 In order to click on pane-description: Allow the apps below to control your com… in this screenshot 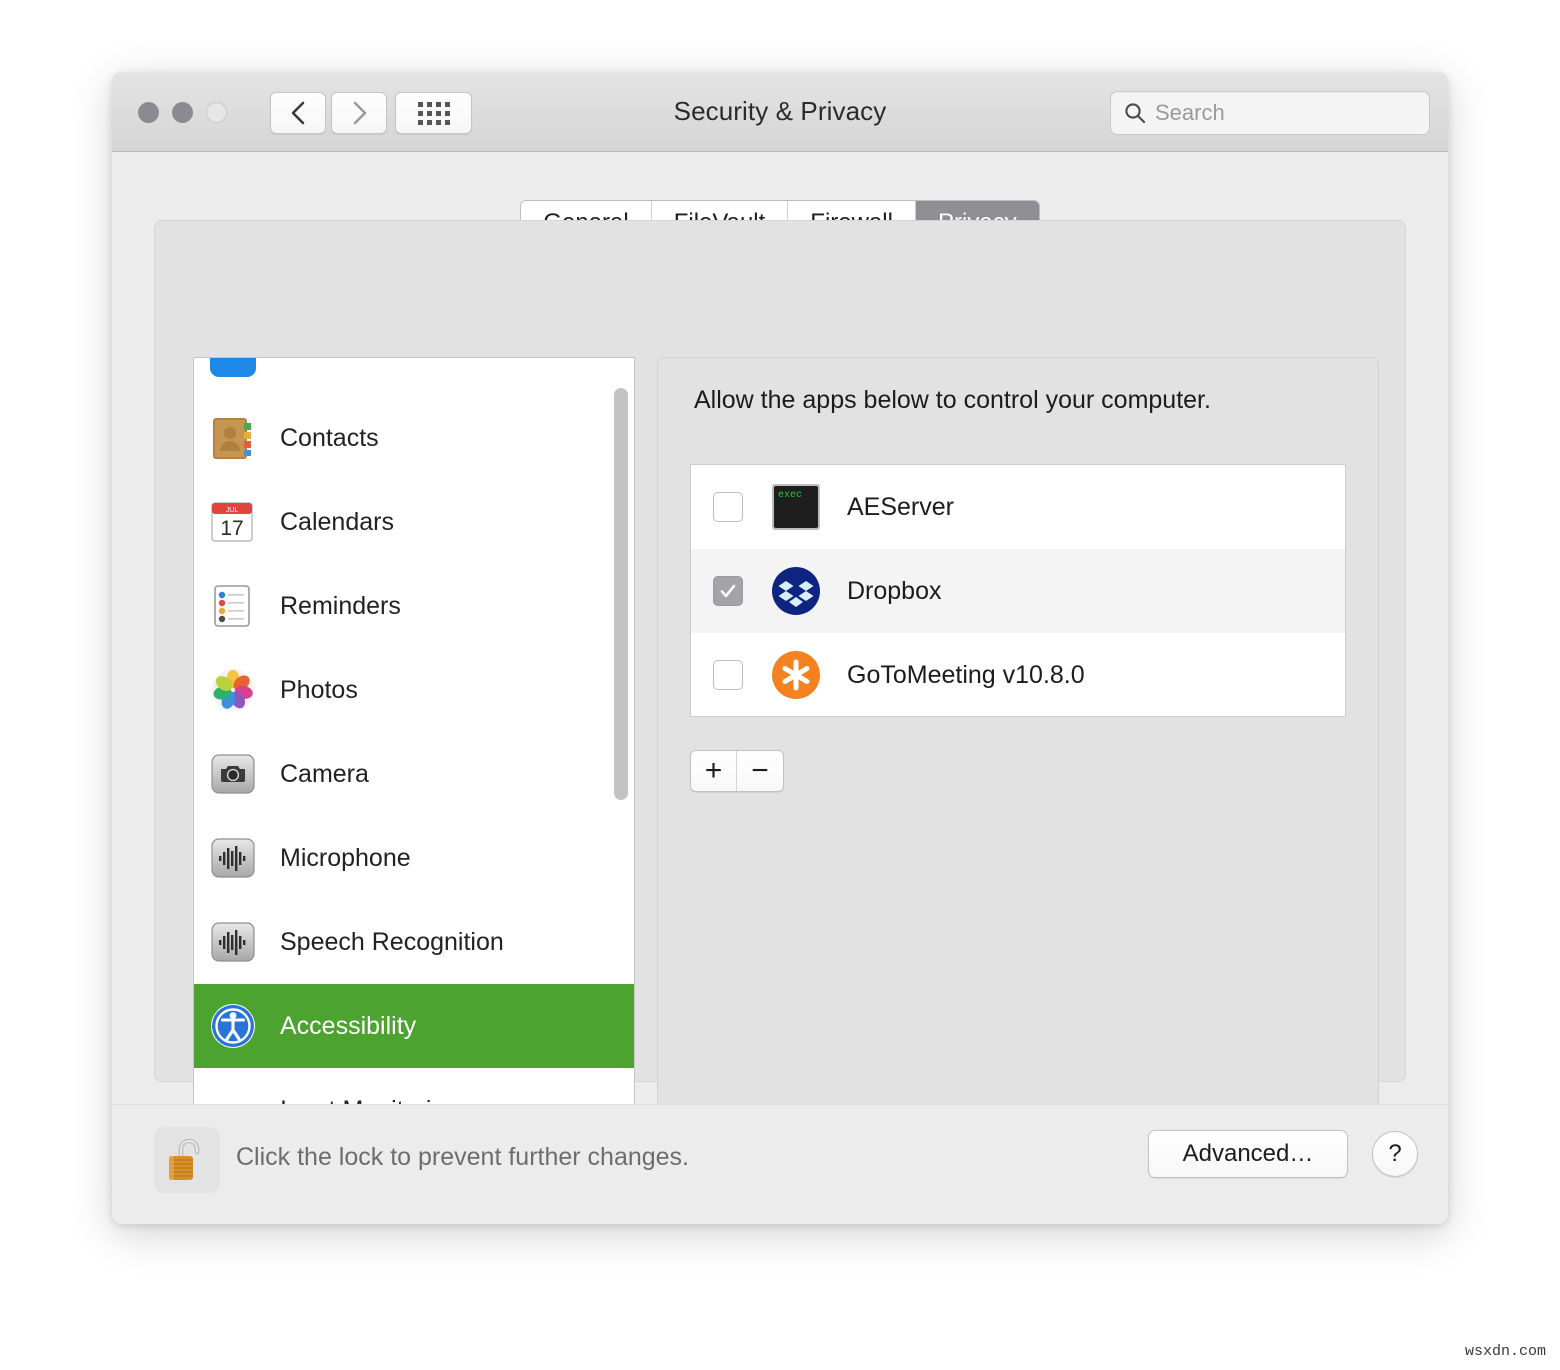, I will do `click(952, 400)`.